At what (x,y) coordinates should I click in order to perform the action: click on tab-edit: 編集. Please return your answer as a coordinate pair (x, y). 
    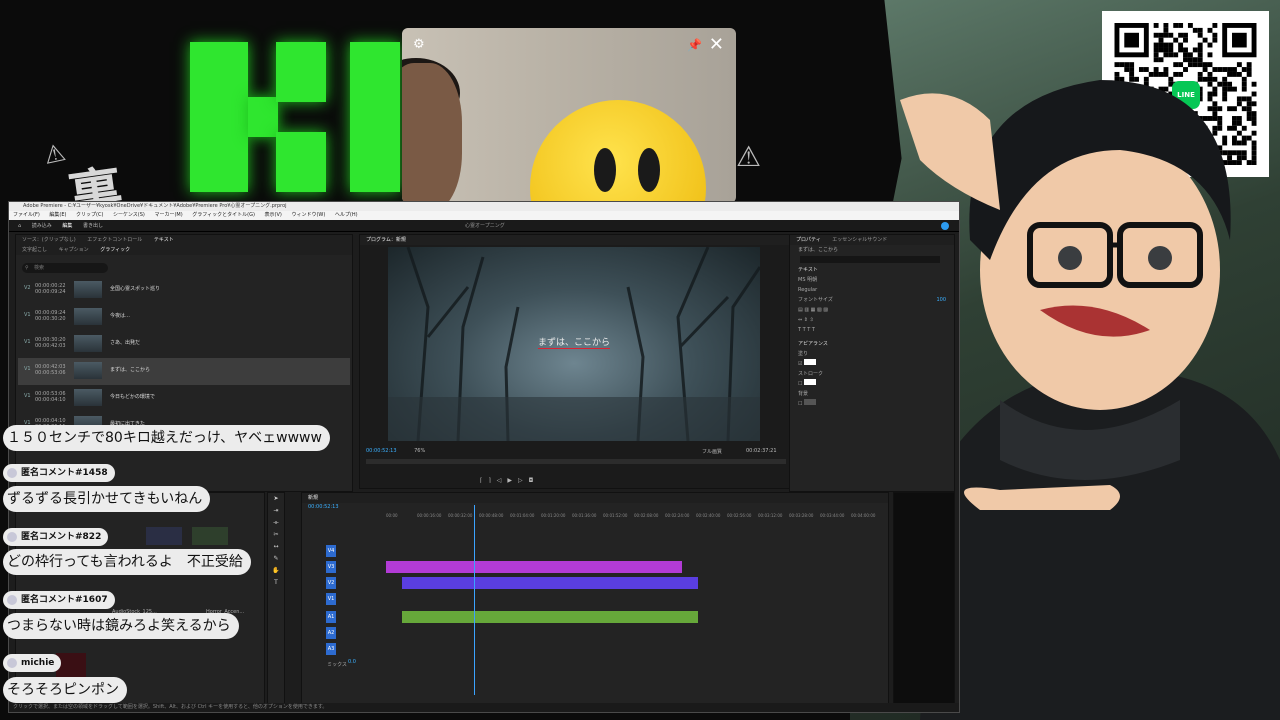
    Looking at the image, I should click on (67, 226).